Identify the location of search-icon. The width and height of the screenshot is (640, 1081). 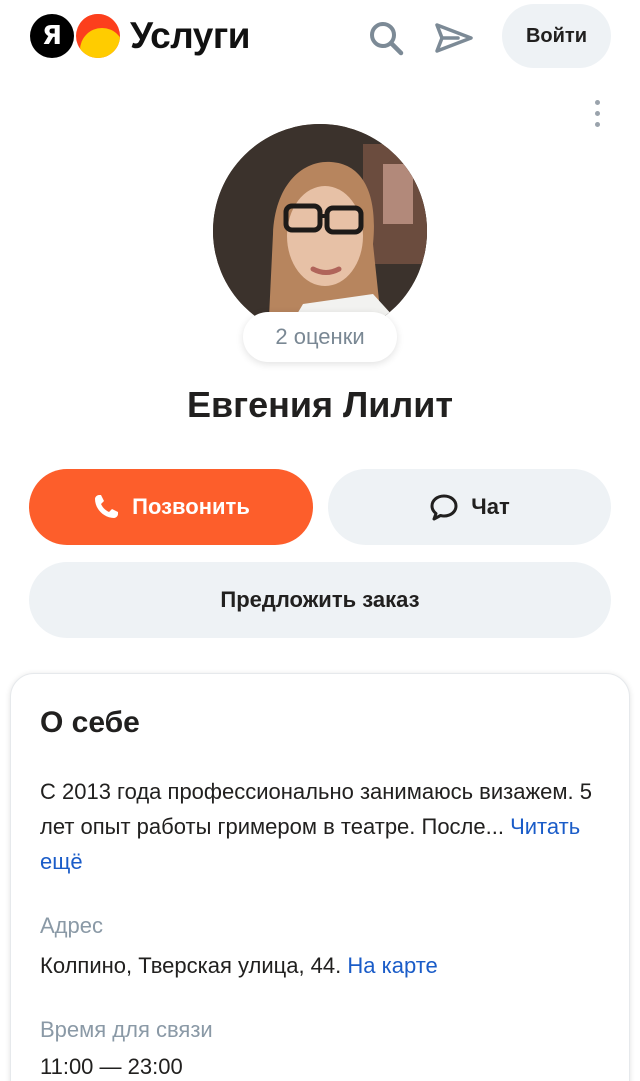
(387, 39).